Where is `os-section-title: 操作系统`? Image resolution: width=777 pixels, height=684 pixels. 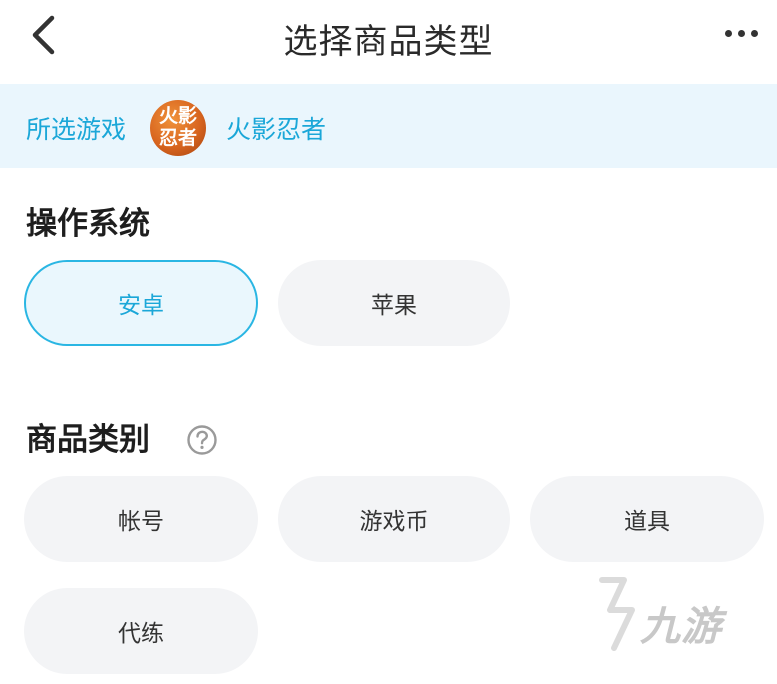 os-section-title: 操作系统 is located at coordinates (88, 224).